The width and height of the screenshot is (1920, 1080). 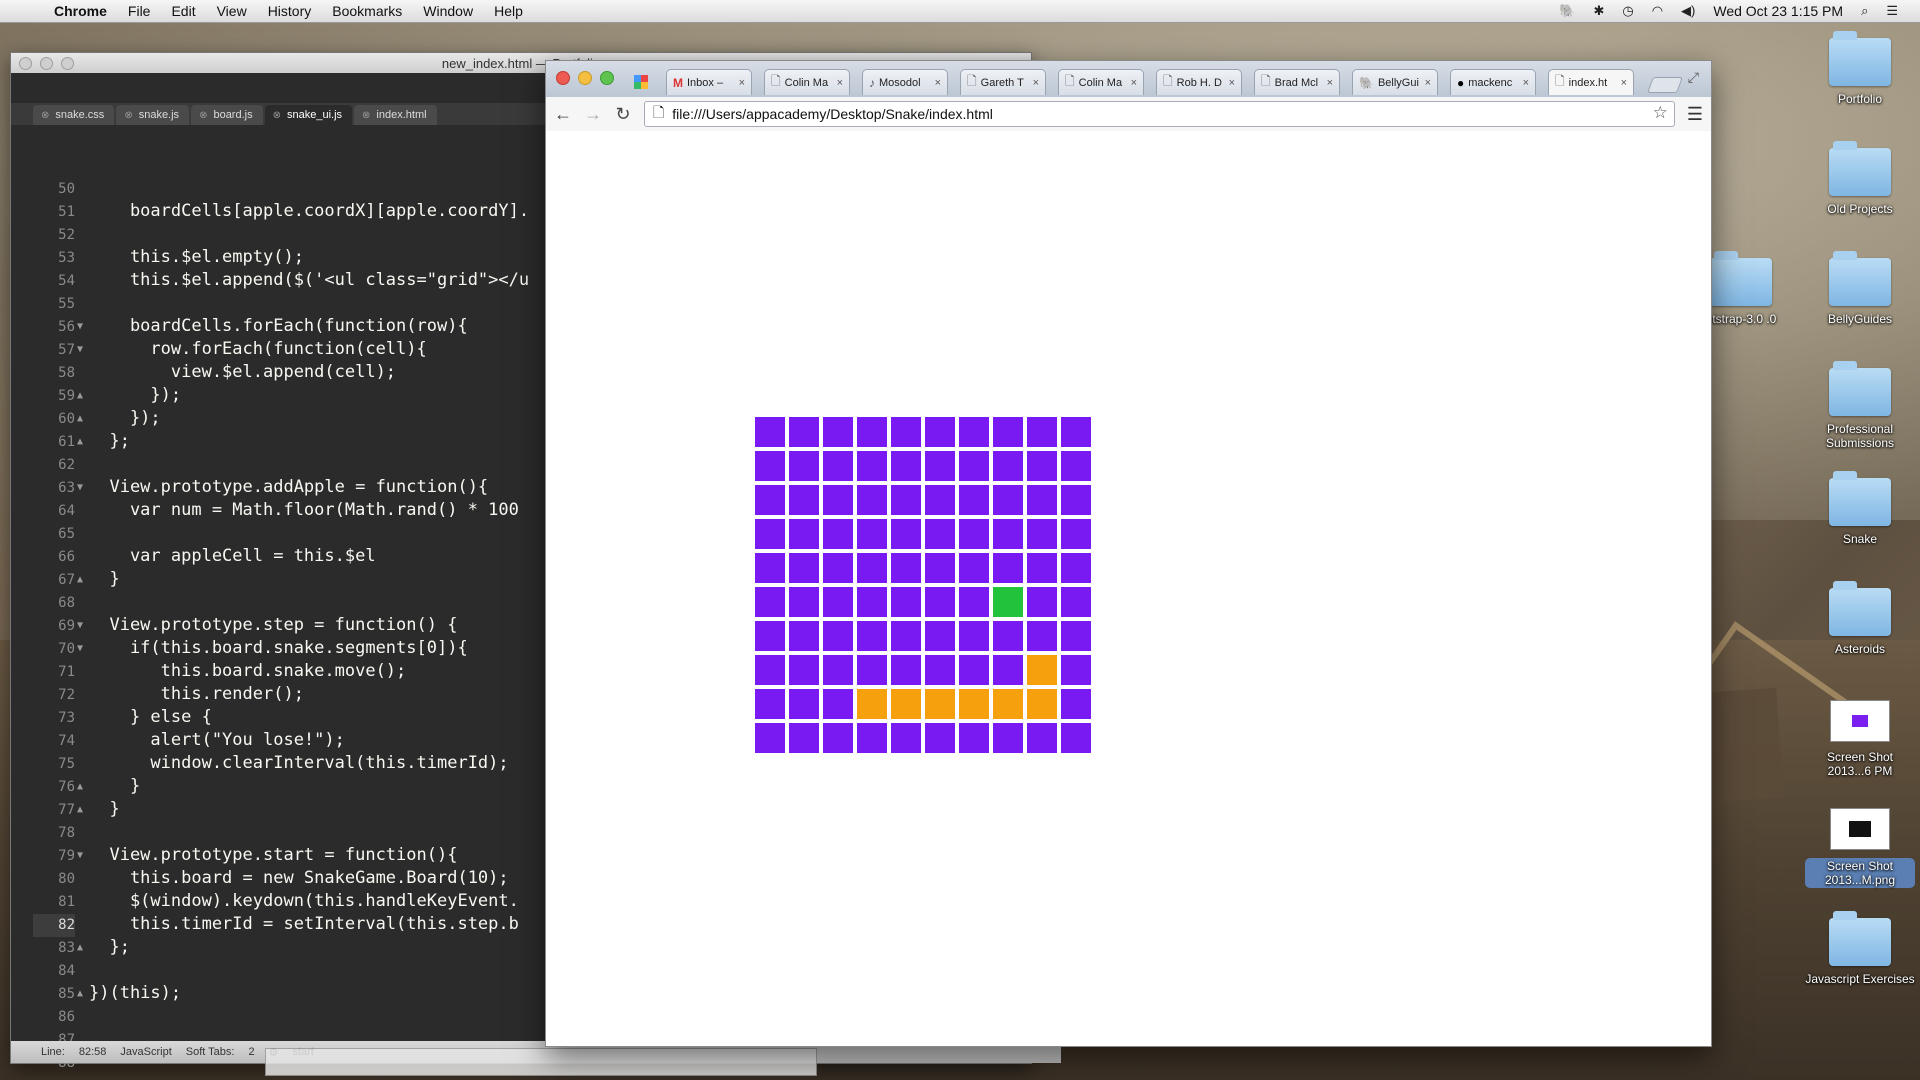 What do you see at coordinates (1860, 405) in the screenshot?
I see `desktop-folder-professional-submissions: Professional Submissions` at bounding box center [1860, 405].